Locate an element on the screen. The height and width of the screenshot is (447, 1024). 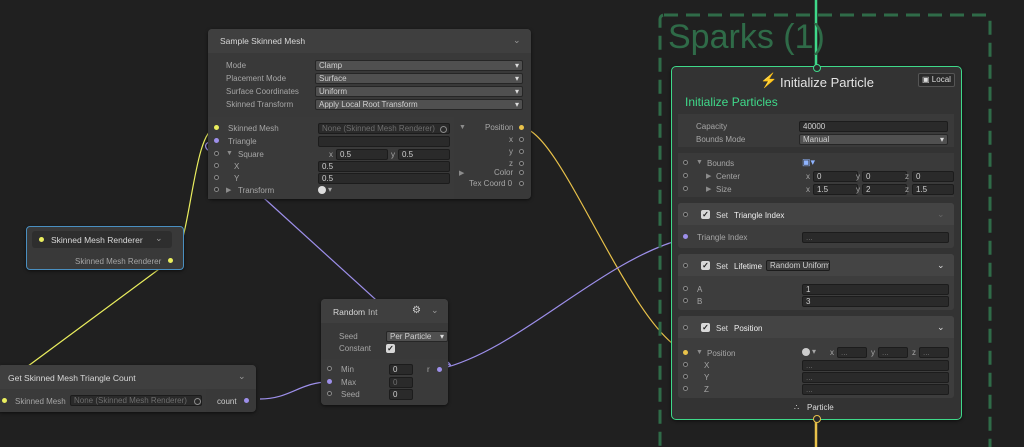
triangle-index-input-port is located at coordinates (685, 236).